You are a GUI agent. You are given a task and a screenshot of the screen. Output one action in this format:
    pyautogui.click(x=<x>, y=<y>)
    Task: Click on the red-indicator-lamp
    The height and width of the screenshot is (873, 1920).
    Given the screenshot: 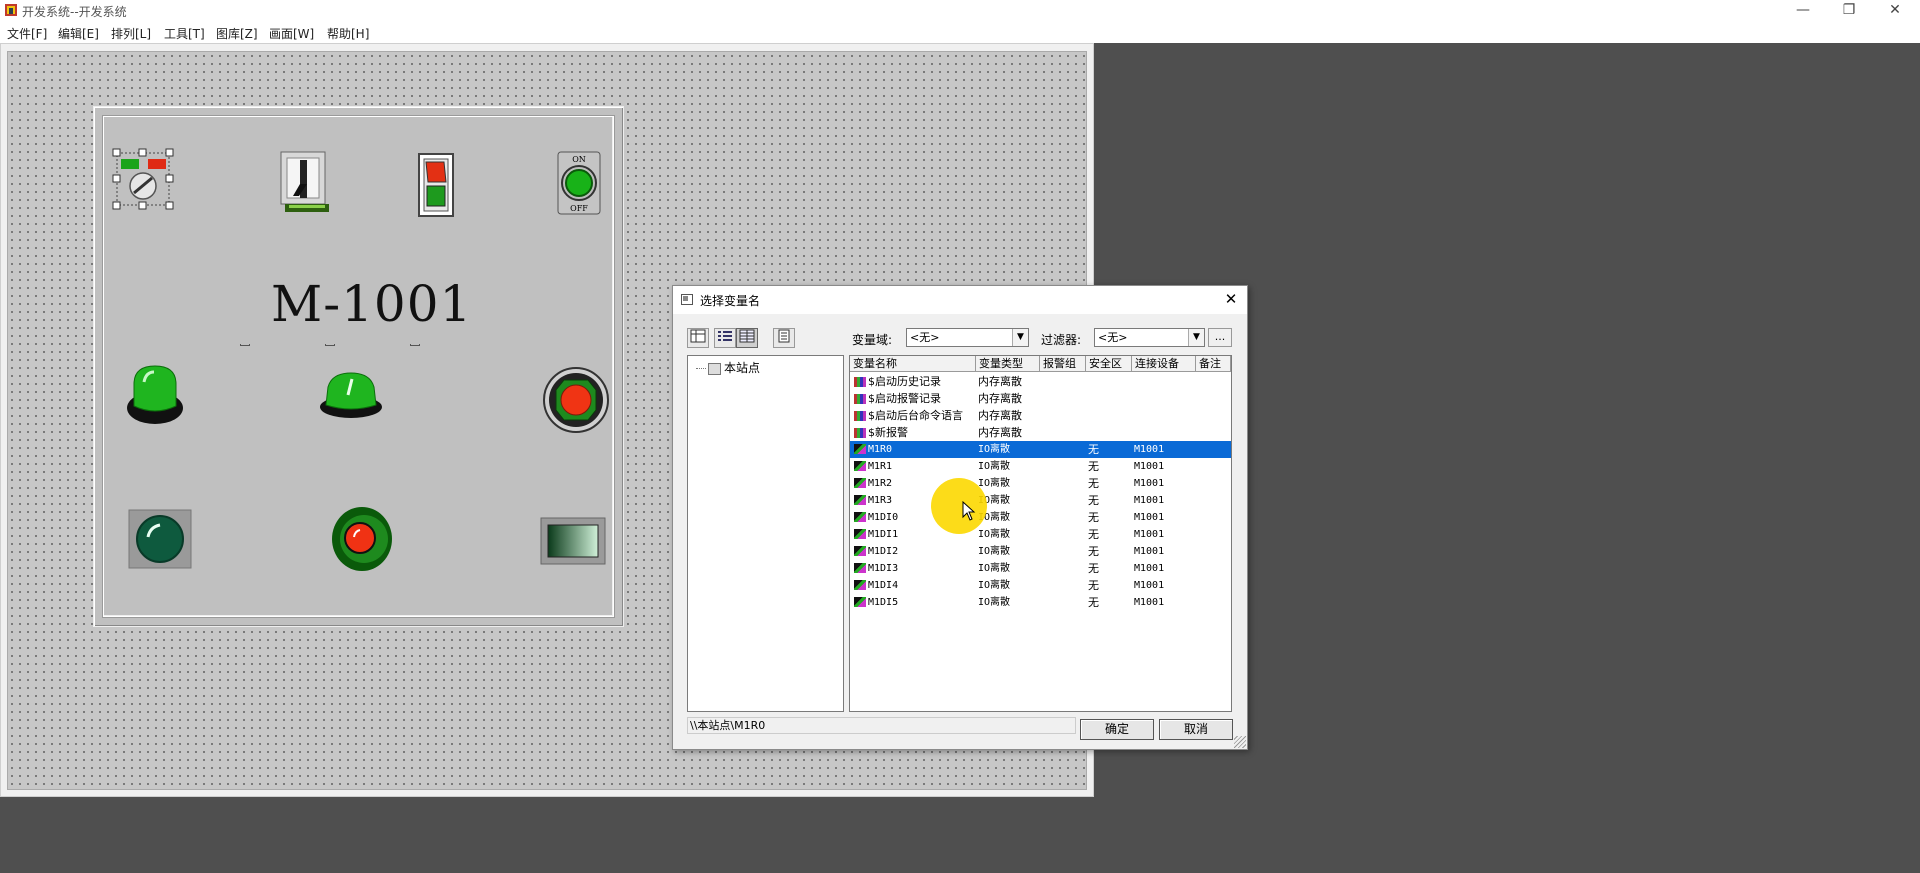 What is the action you would take?
    pyautogui.click(x=362, y=539)
    